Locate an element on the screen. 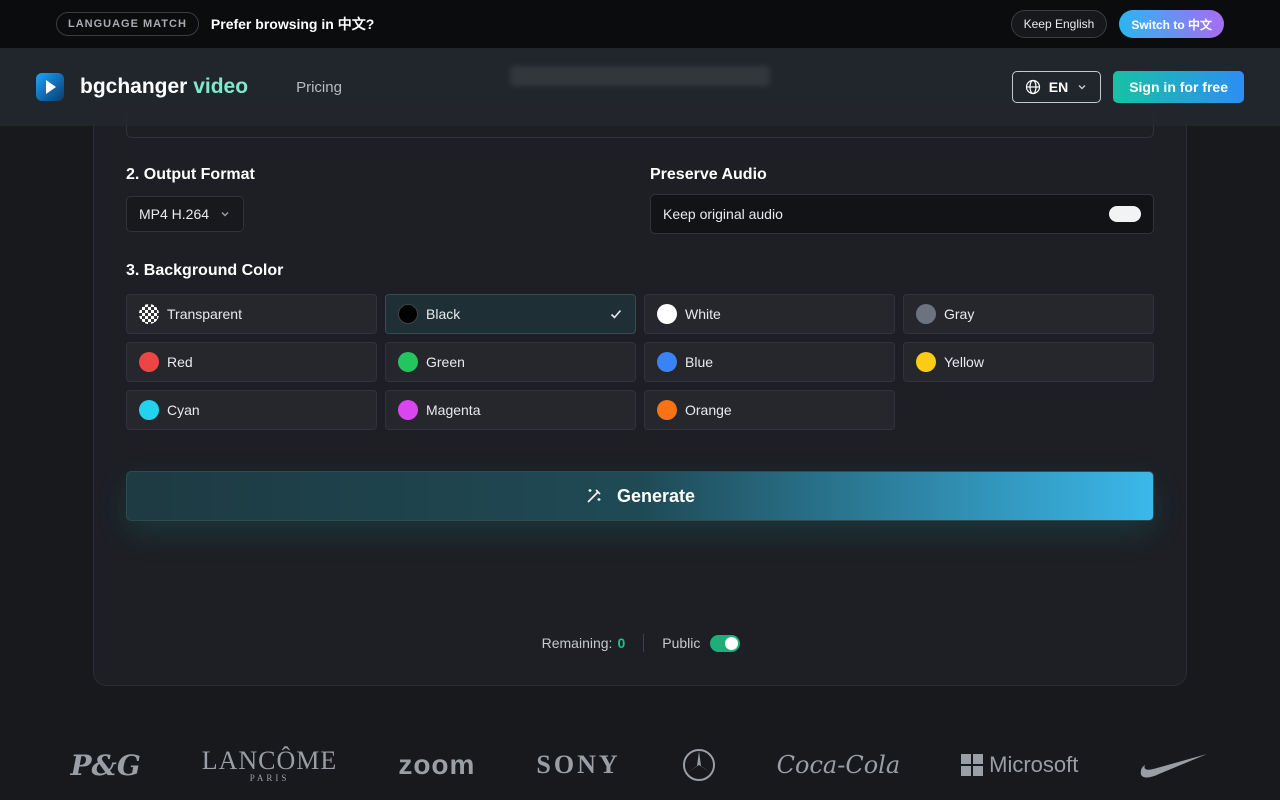  microsoft-text: Microsoft is located at coordinates (1034, 764).